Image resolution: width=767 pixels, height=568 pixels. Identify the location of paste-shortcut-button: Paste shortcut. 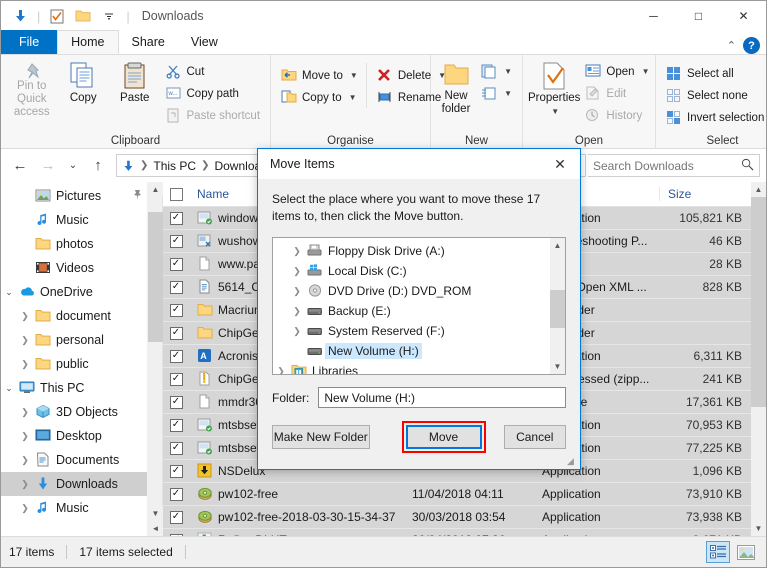
(213, 115).